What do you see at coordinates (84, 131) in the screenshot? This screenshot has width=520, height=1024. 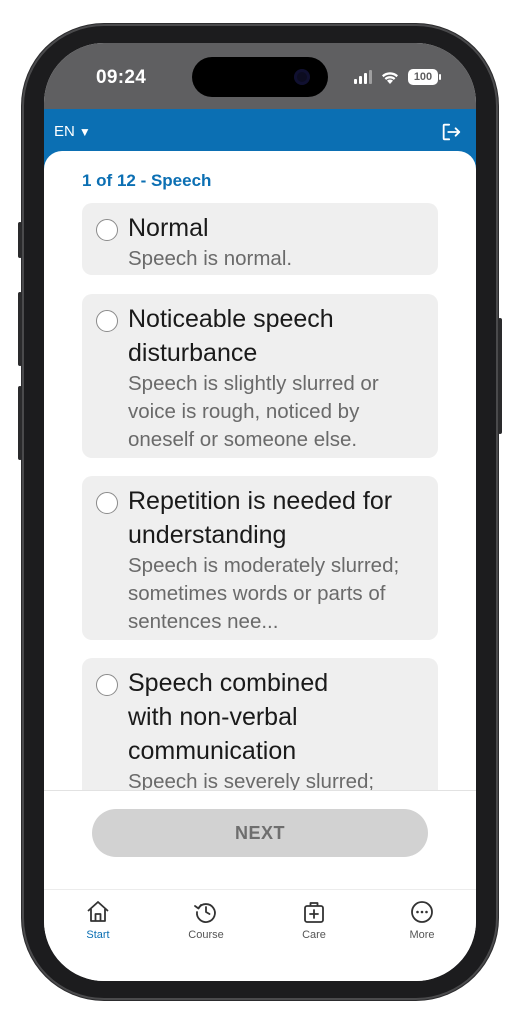 I see `caret-down-icon: ▼` at bounding box center [84, 131].